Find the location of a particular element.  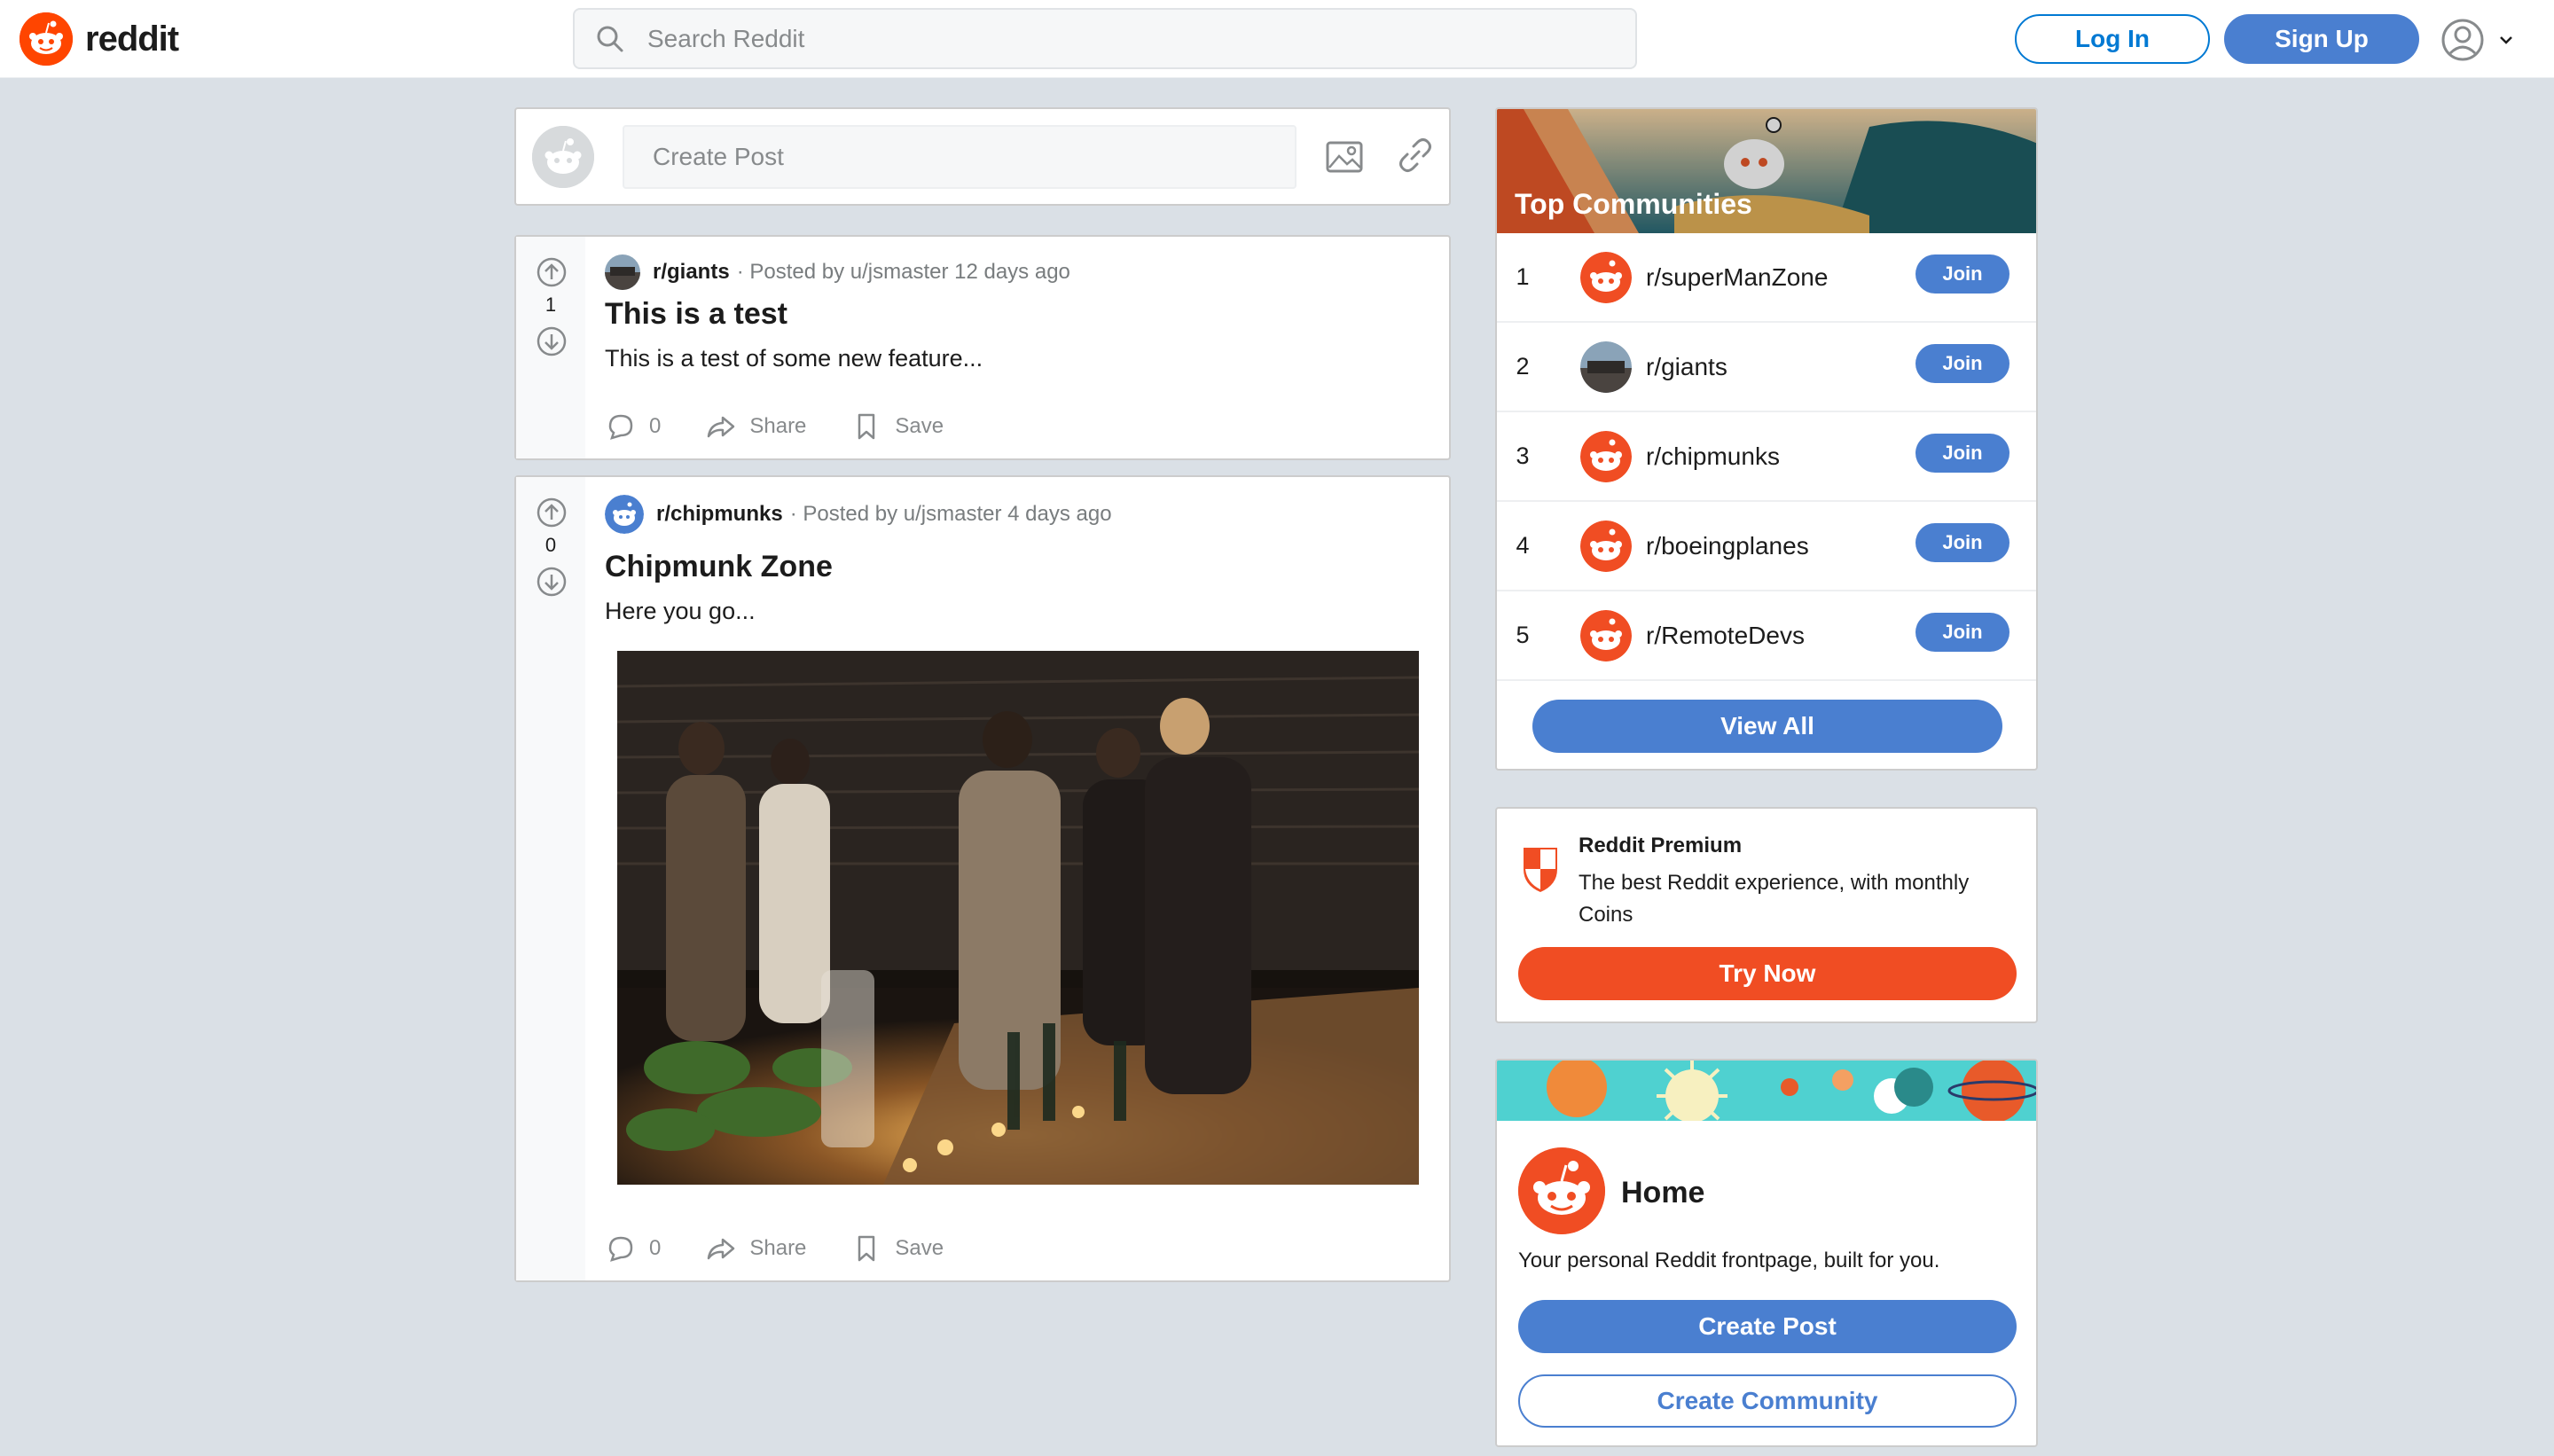

home-title: Home is located at coordinates (1663, 1192).